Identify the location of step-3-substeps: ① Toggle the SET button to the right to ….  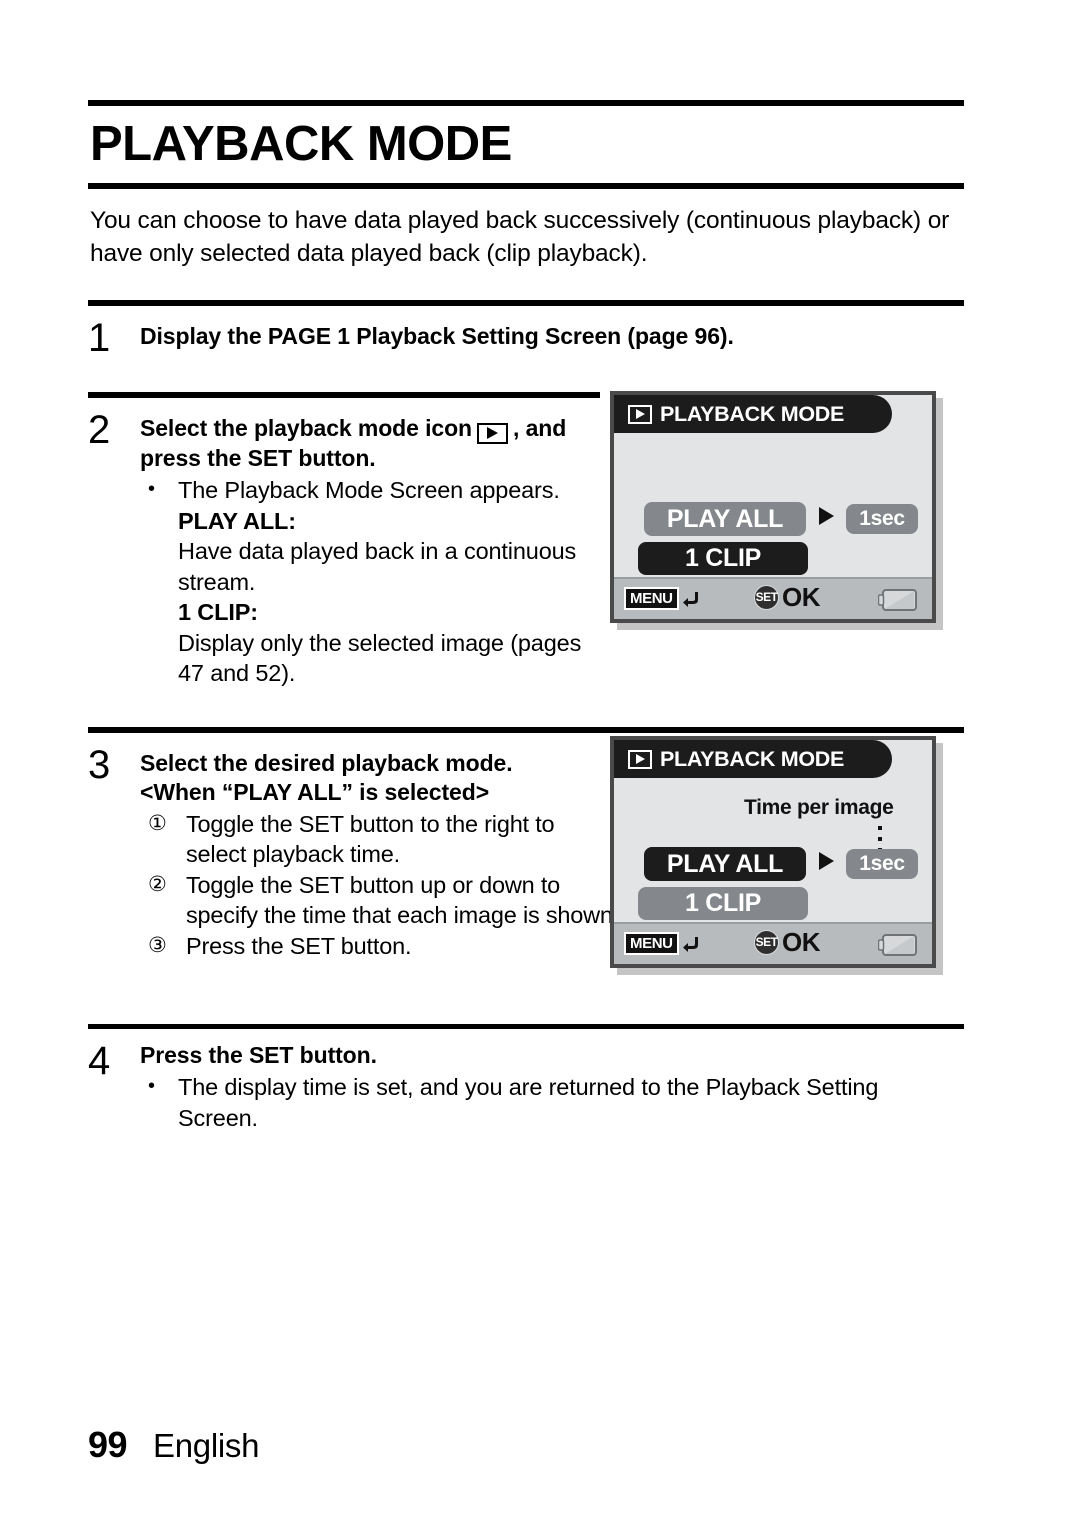
(380, 885).